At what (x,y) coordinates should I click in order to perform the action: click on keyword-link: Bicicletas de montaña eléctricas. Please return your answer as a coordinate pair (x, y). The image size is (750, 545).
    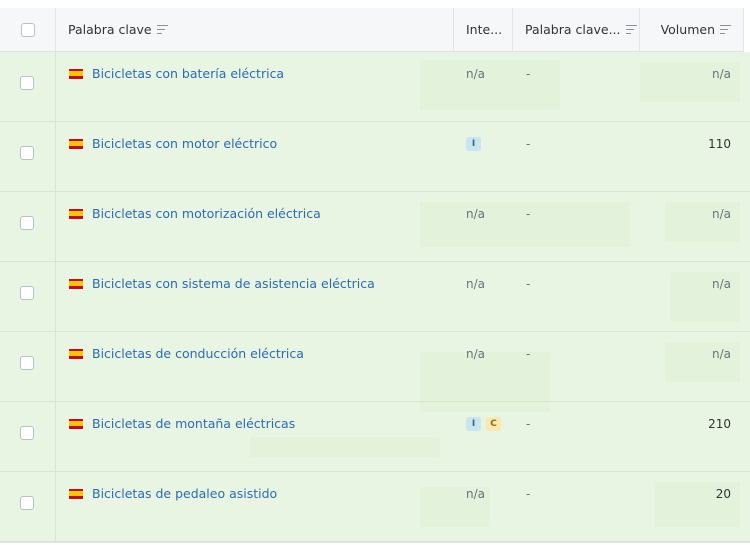
    Looking at the image, I should click on (193, 423).